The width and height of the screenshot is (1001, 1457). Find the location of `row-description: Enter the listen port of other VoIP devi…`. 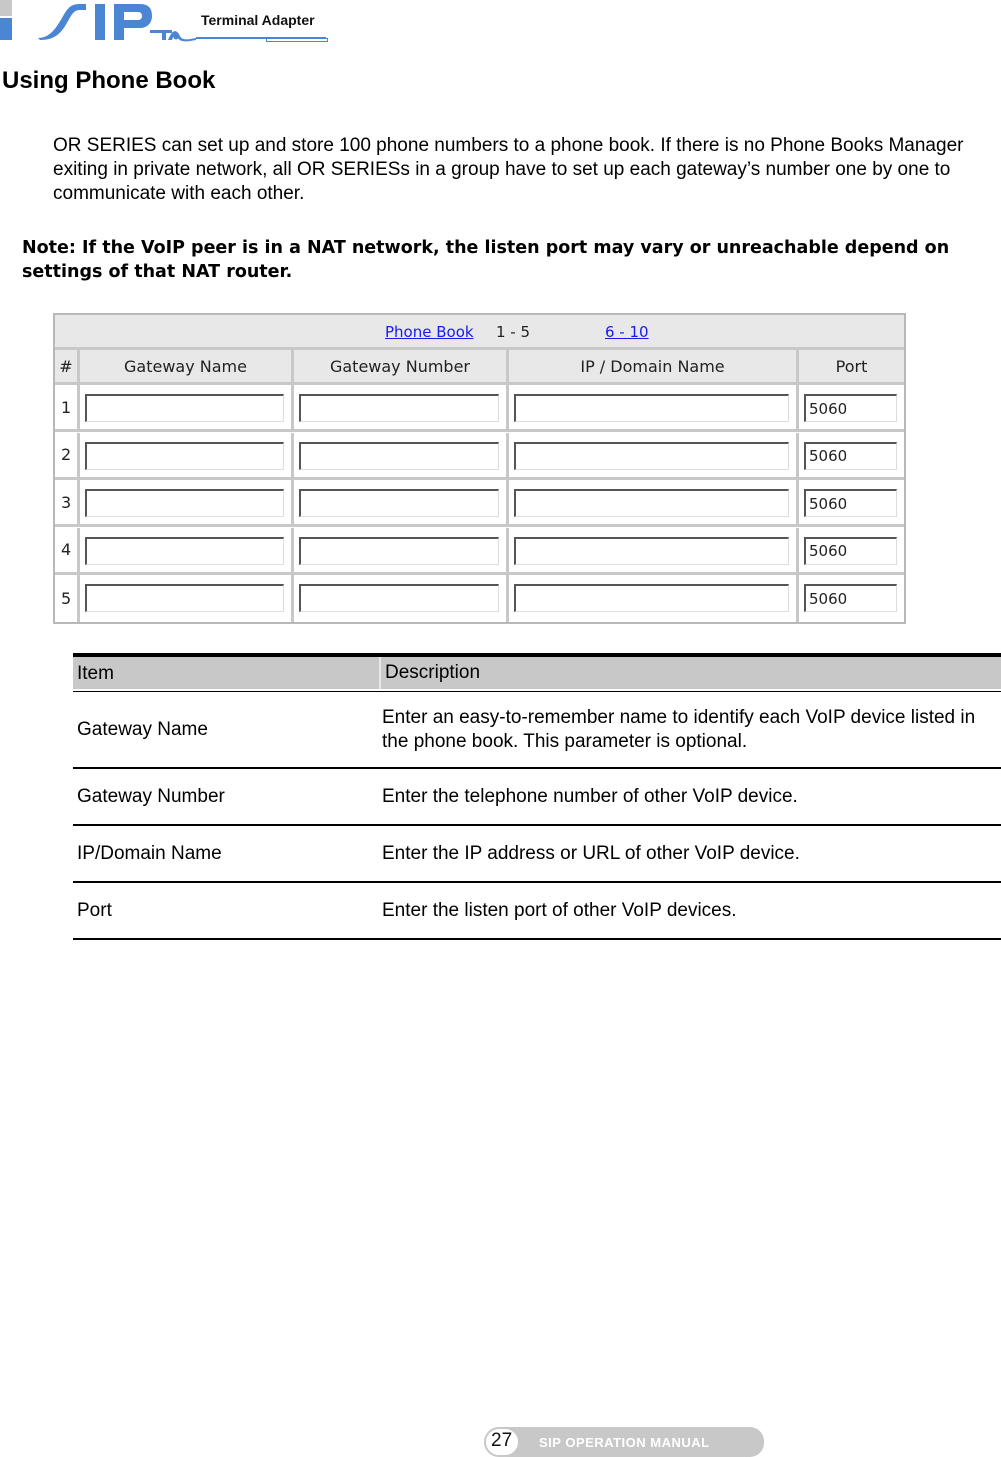

row-description: Enter the listen port of other VoIP devi… is located at coordinates (559, 910).